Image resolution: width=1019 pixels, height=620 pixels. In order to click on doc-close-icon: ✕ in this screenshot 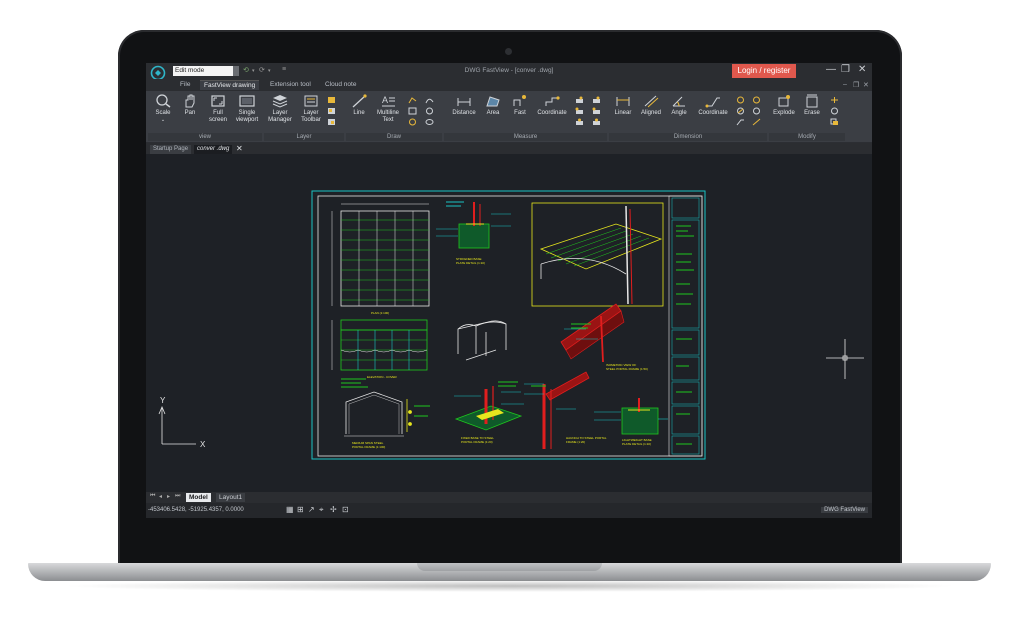, I will do `click(866, 85)`.